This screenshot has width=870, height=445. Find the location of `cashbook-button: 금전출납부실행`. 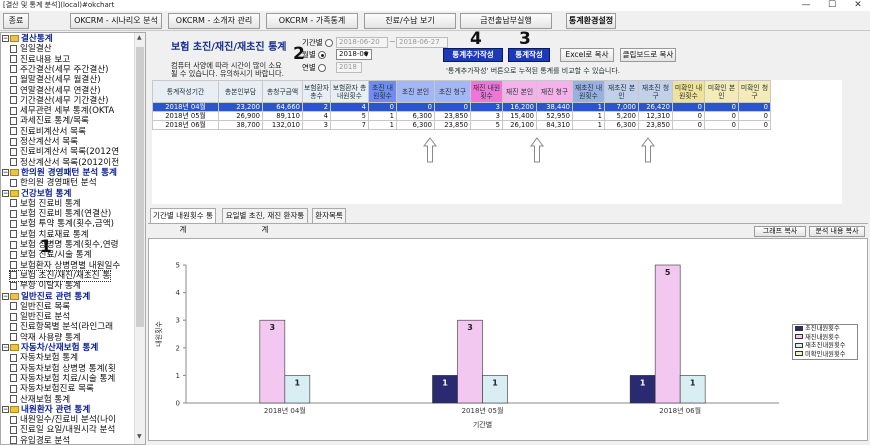

cashbook-button: 금전출납부실행 is located at coordinates (506, 21).